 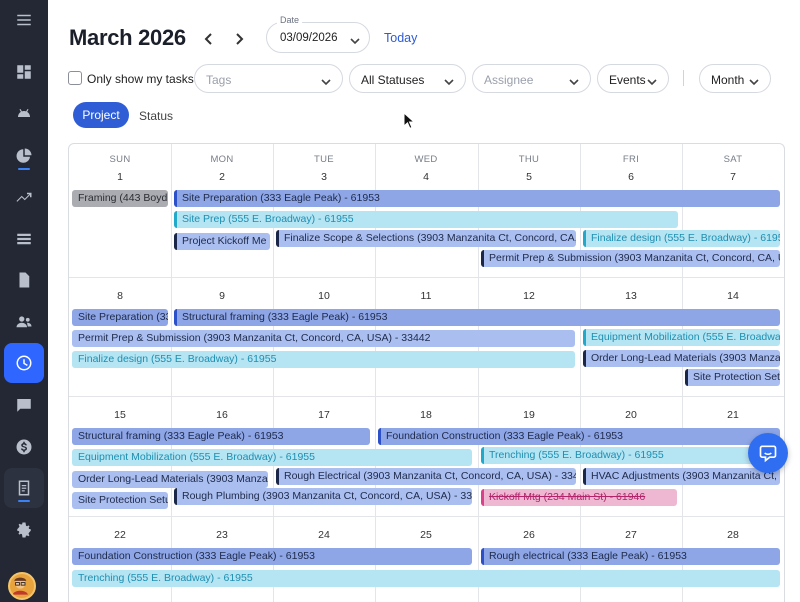 What do you see at coordinates (24, 363) in the screenshot?
I see `clock-icon` at bounding box center [24, 363].